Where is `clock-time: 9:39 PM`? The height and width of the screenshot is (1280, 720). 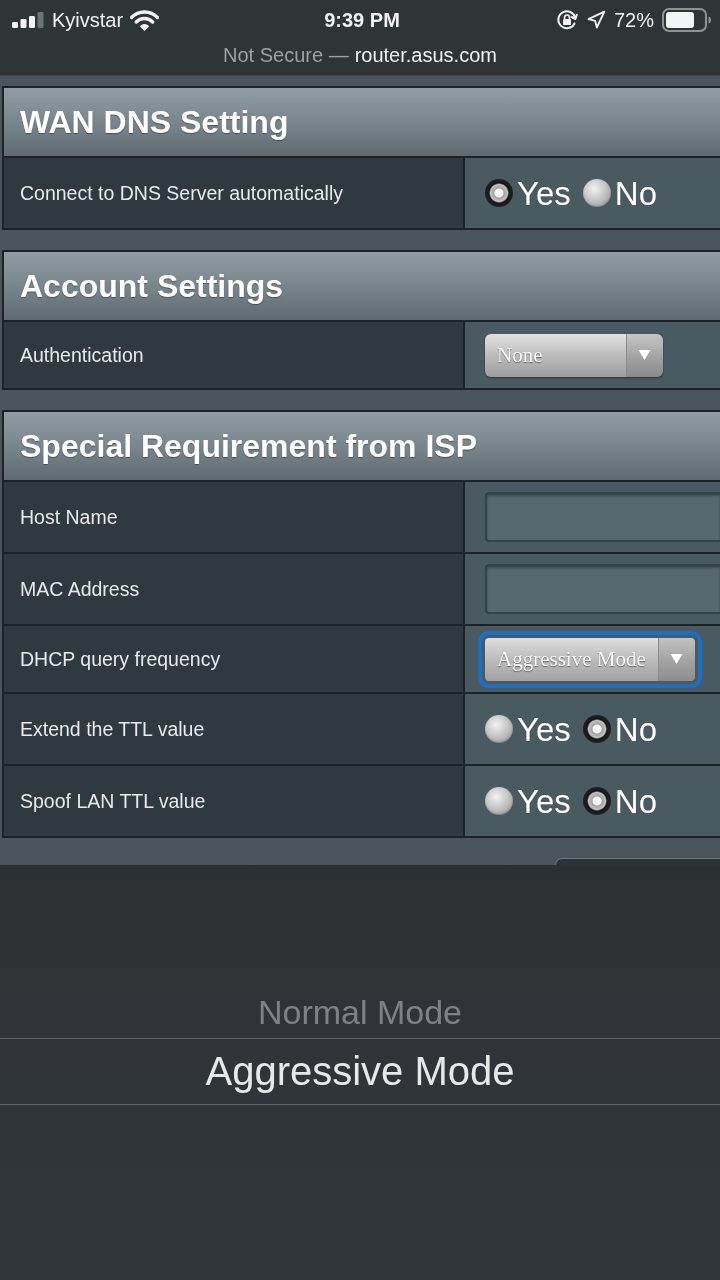
clock-time: 9:39 PM is located at coordinates (362, 20).